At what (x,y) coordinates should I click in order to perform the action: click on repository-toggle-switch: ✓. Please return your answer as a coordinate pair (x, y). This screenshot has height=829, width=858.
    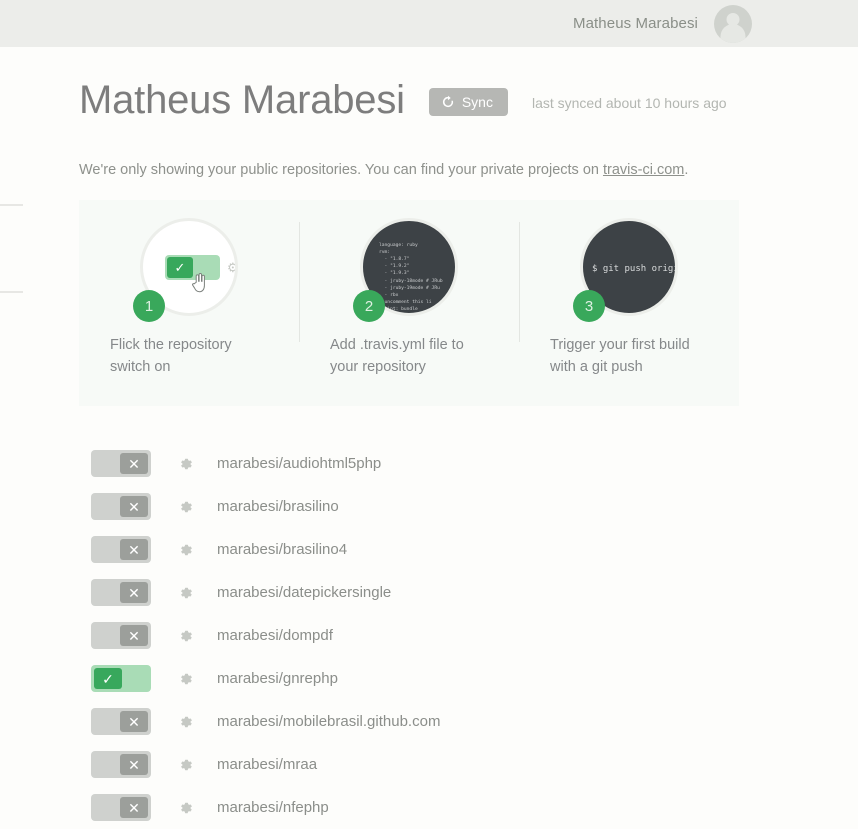
    Looking at the image, I should click on (121, 678).